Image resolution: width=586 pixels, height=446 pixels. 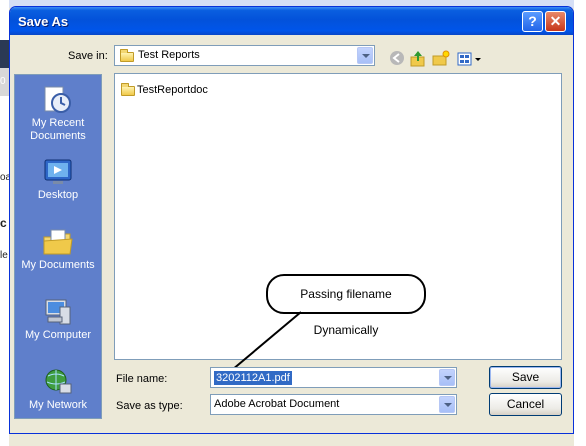 What do you see at coordinates (580, 223) in the screenshot?
I see `background-app-right` at bounding box center [580, 223].